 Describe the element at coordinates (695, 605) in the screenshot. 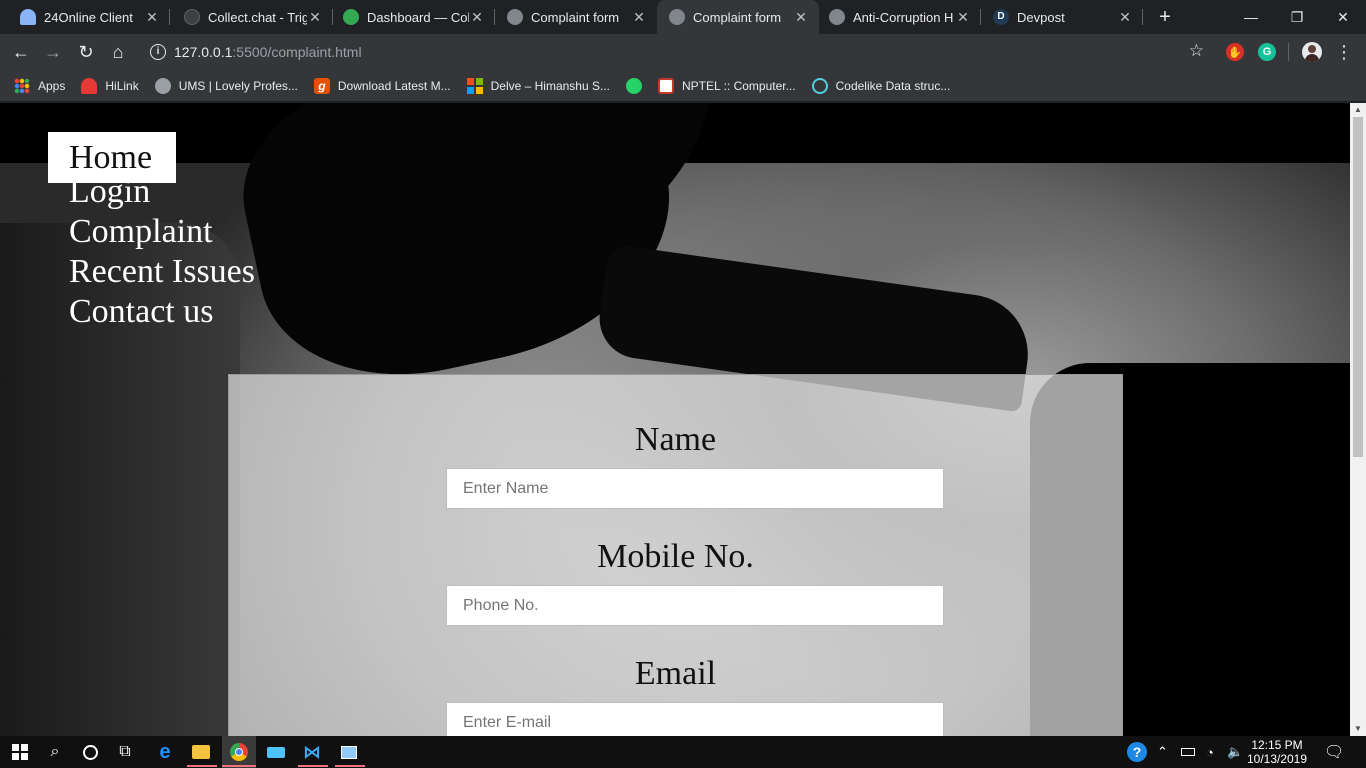

I see `phone-input` at that location.